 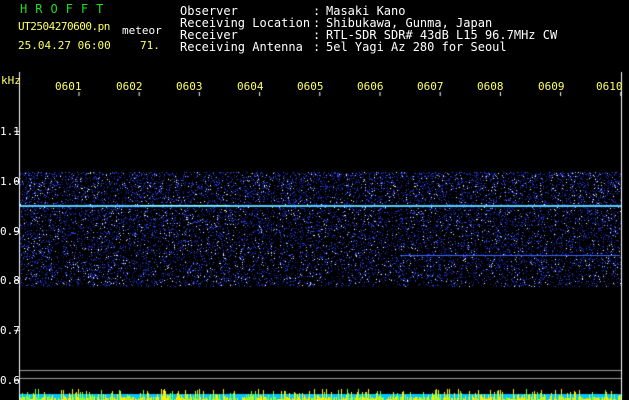 What do you see at coordinates (317, 47) in the screenshot?
I see `info-colon: :` at bounding box center [317, 47].